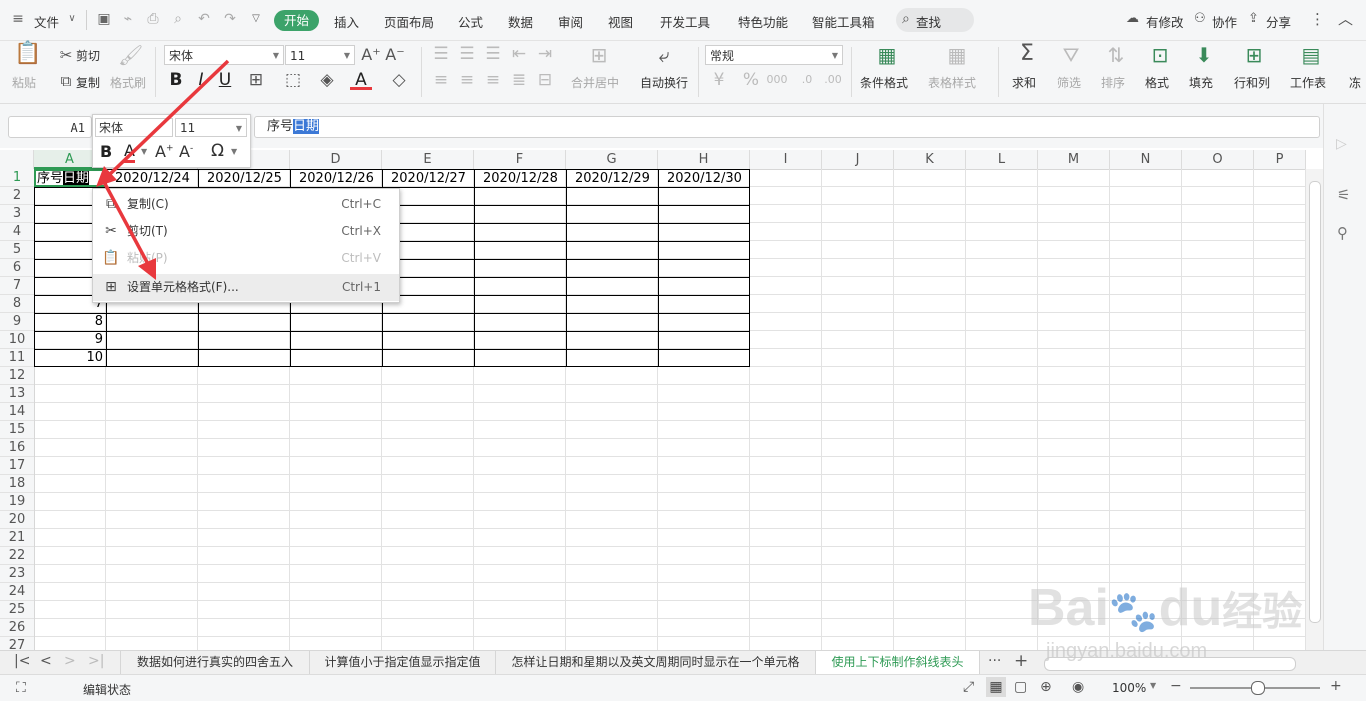  What do you see at coordinates (1341, 144) in the screenshot?
I see `expand-arrow-icon: ▷` at bounding box center [1341, 144].